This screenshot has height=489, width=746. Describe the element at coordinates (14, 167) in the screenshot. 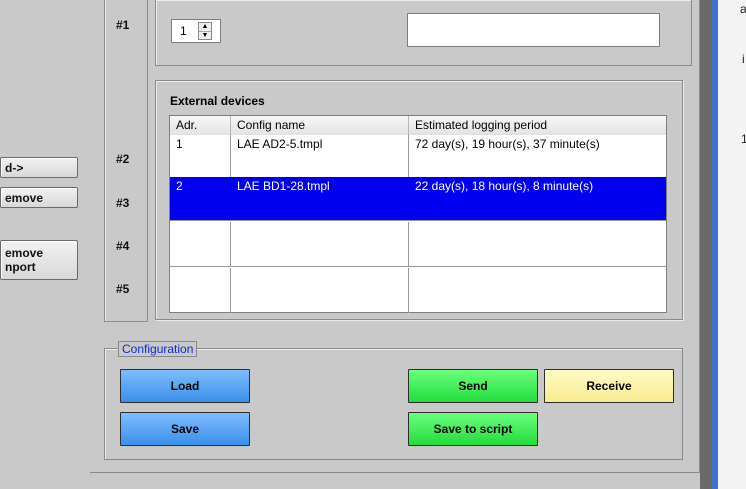

I see `add-button-label: d->` at that location.